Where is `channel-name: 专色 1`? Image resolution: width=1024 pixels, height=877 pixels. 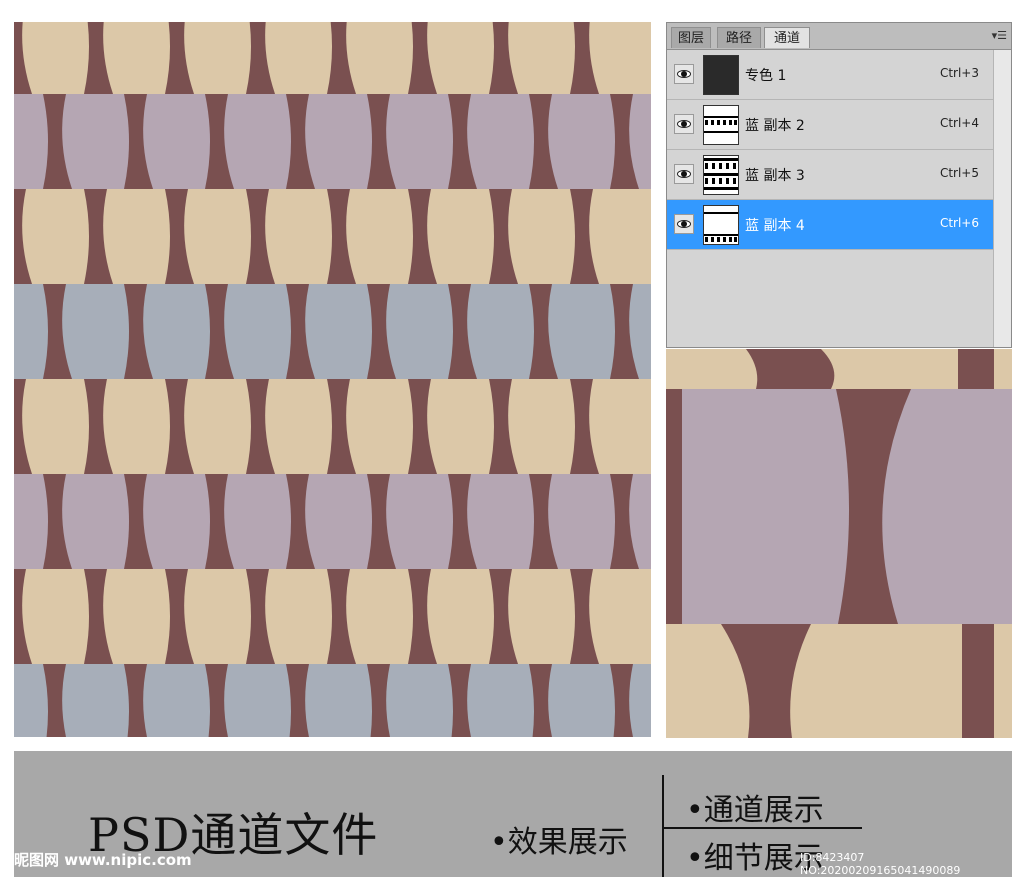
channel-name: 专色 1 is located at coordinates (766, 76).